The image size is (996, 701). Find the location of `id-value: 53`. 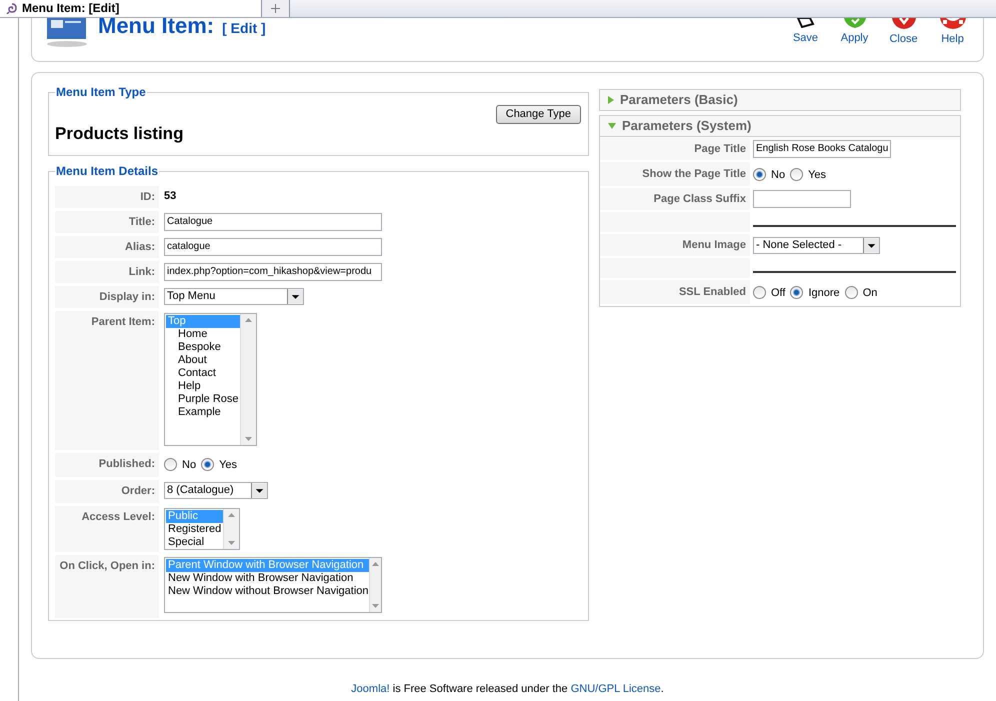

id-value: 53 is located at coordinates (170, 196).